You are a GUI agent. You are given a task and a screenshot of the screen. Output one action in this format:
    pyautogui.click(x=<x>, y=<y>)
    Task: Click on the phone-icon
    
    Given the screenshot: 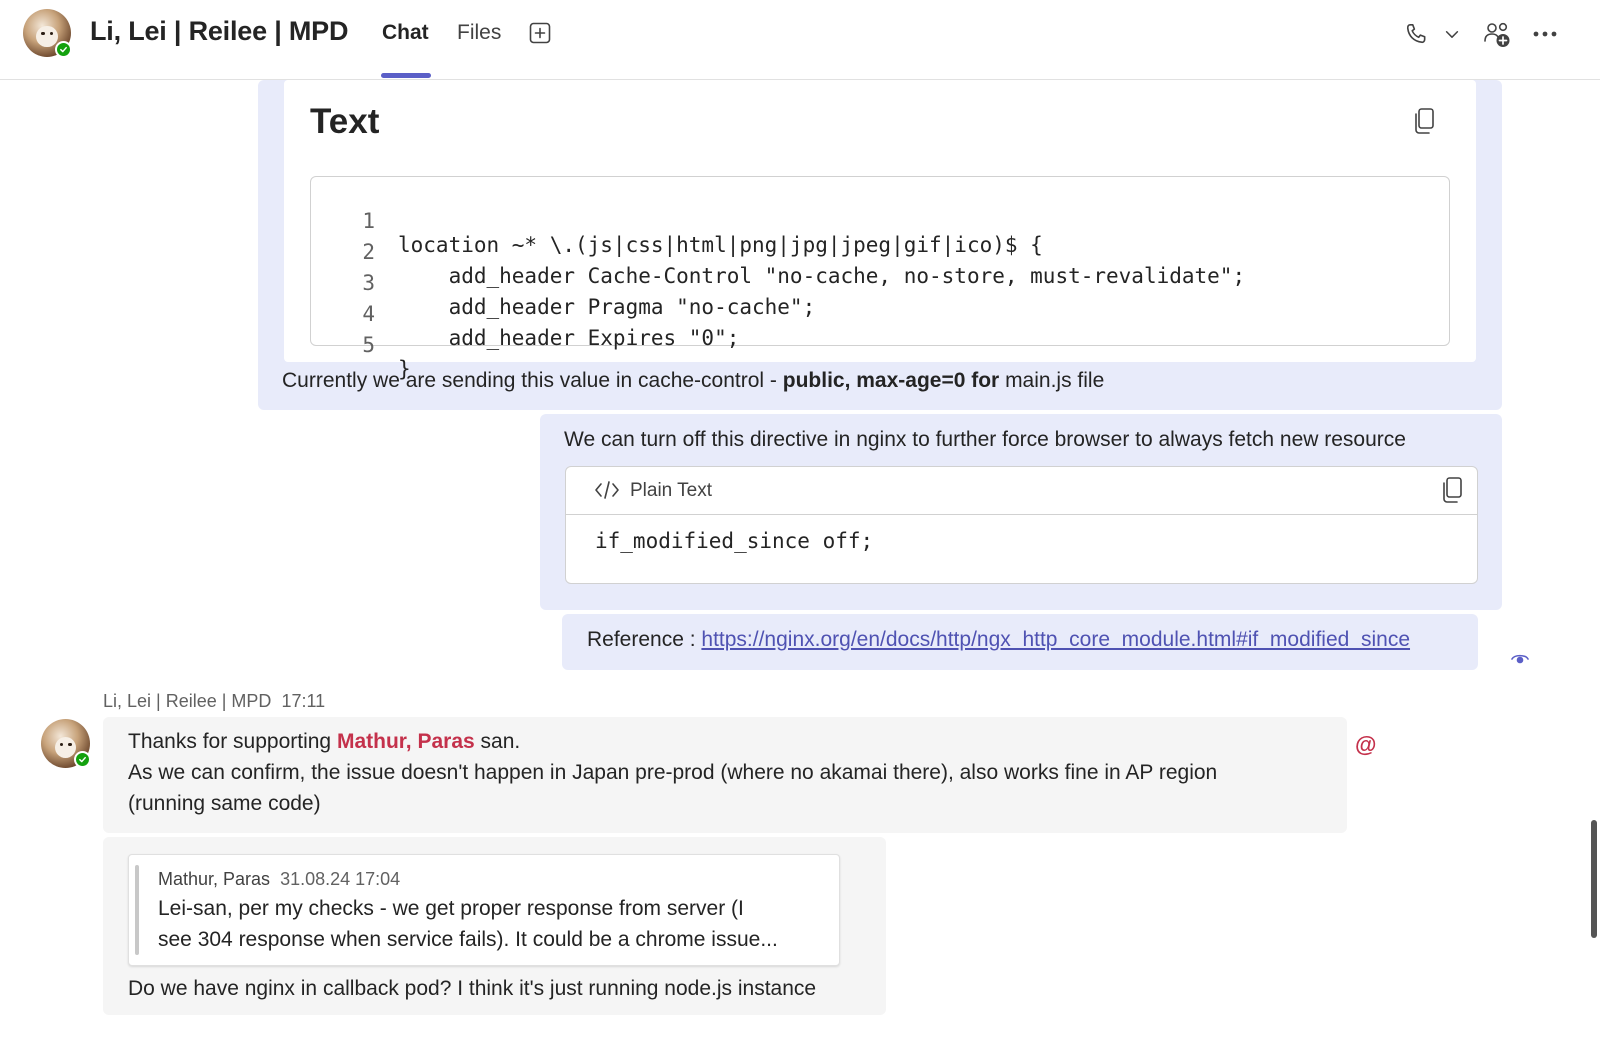 What is the action you would take?
    pyautogui.click(x=1416, y=34)
    